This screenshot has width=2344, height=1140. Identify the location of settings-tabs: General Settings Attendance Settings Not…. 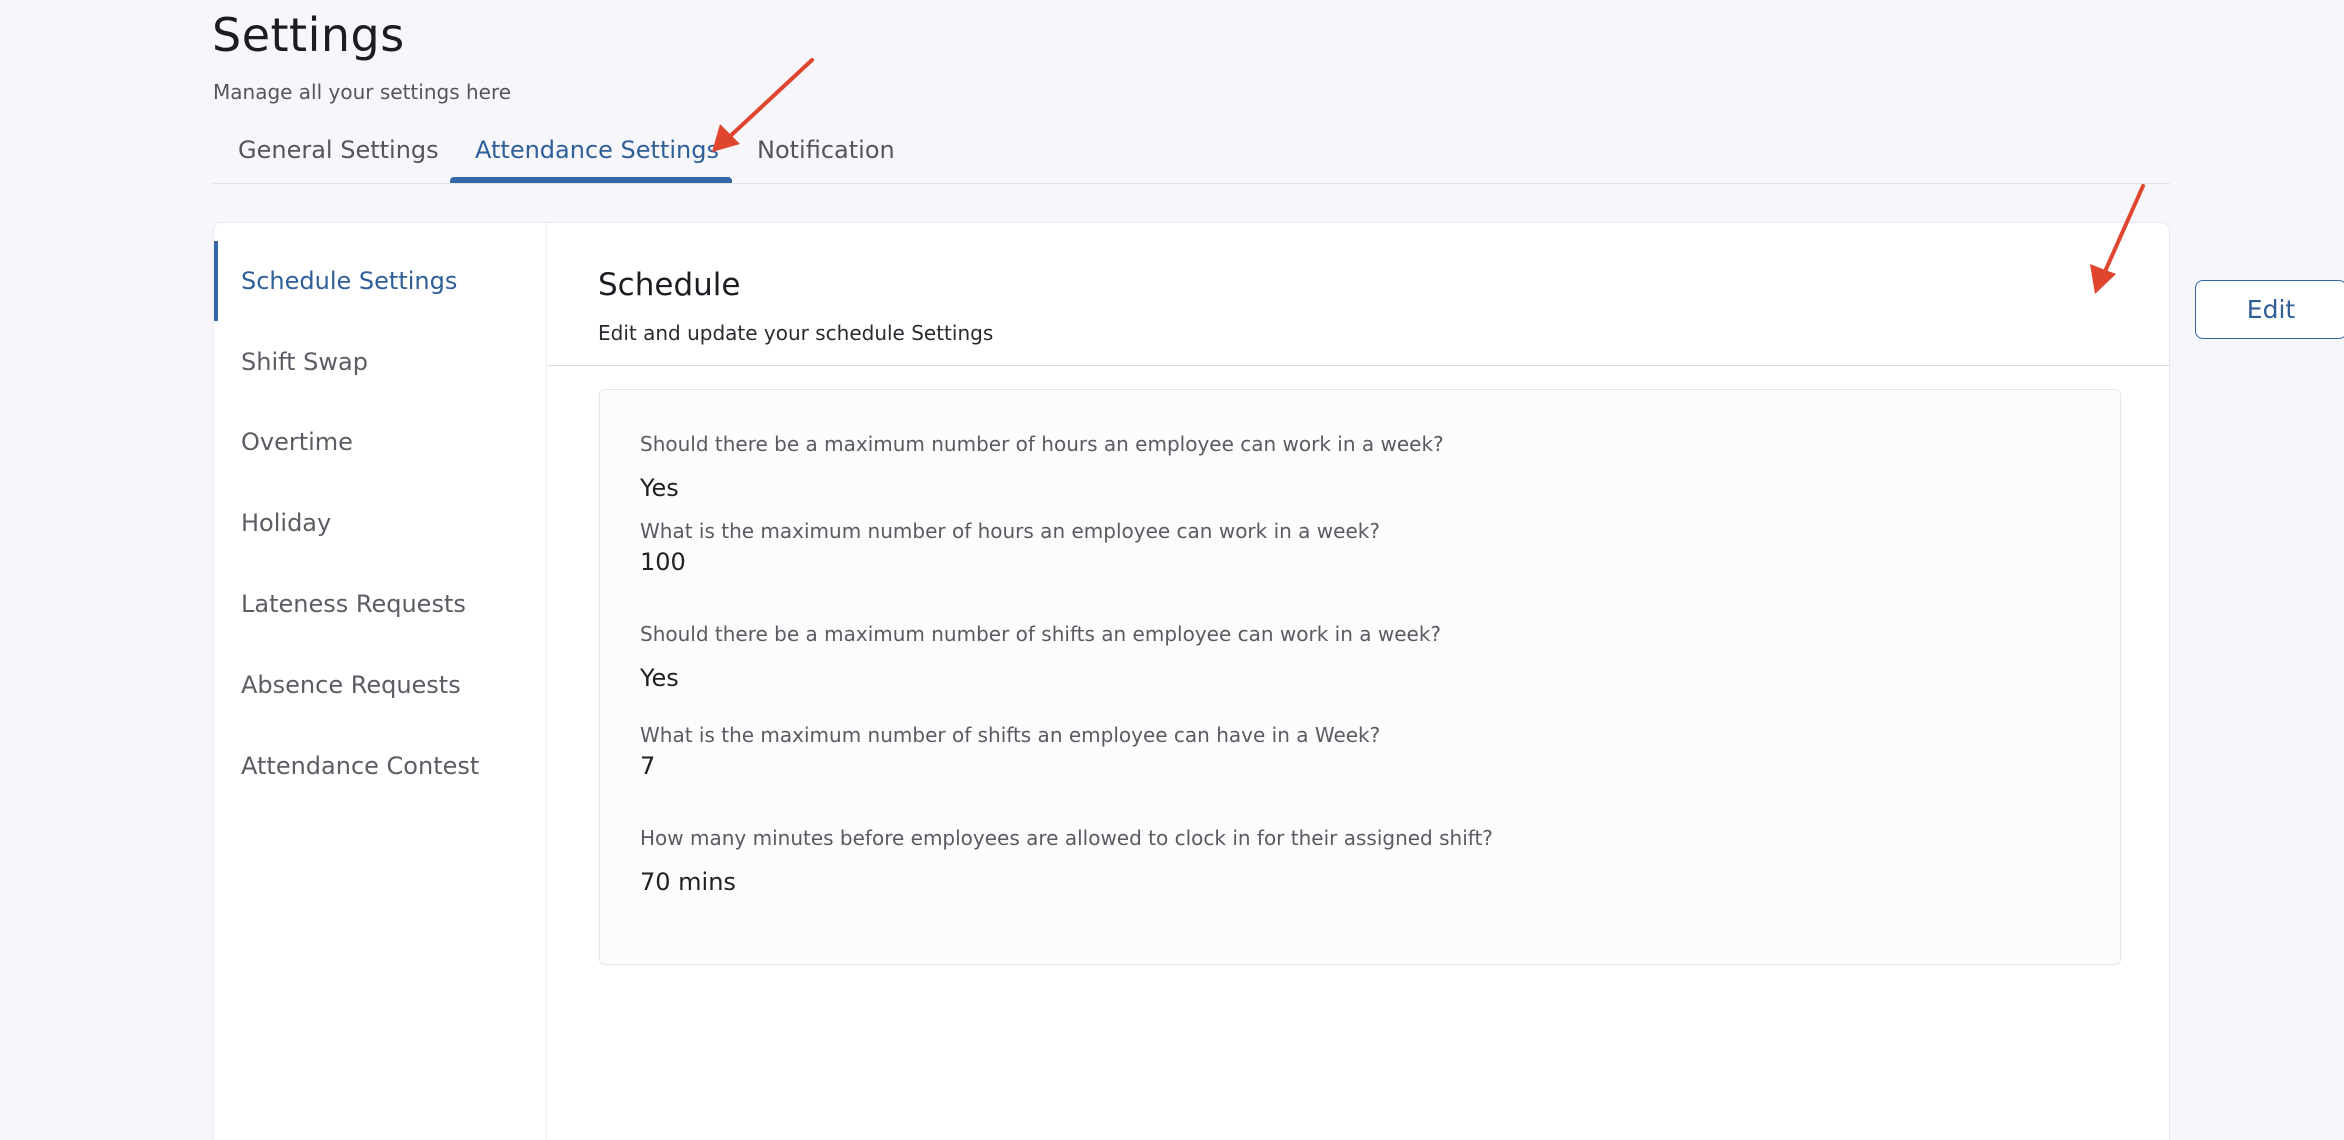
(1191, 153).